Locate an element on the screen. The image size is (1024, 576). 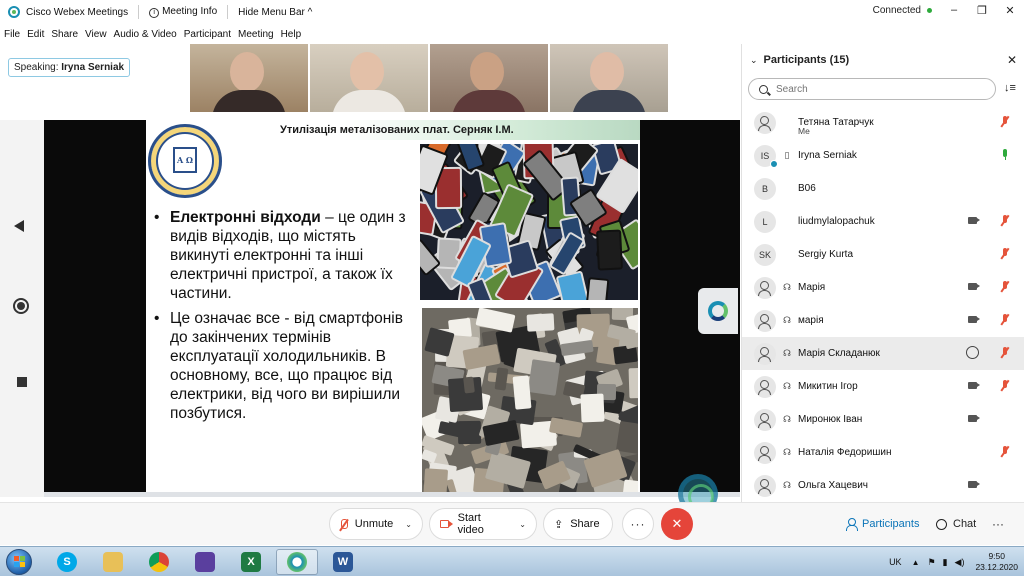
menu-help: Help is located at coordinates (291, 34).